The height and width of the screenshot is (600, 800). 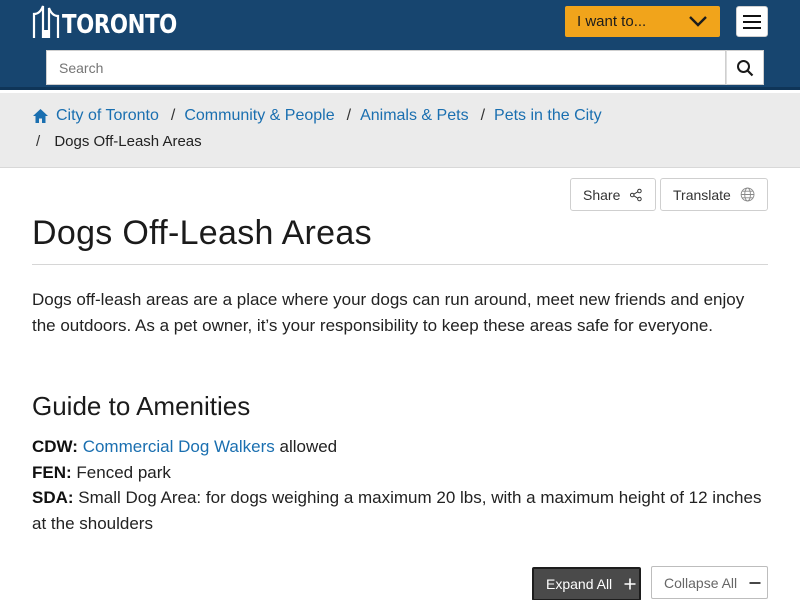 What do you see at coordinates (52, 472) in the screenshot?
I see `amenity-code: FEN:` at bounding box center [52, 472].